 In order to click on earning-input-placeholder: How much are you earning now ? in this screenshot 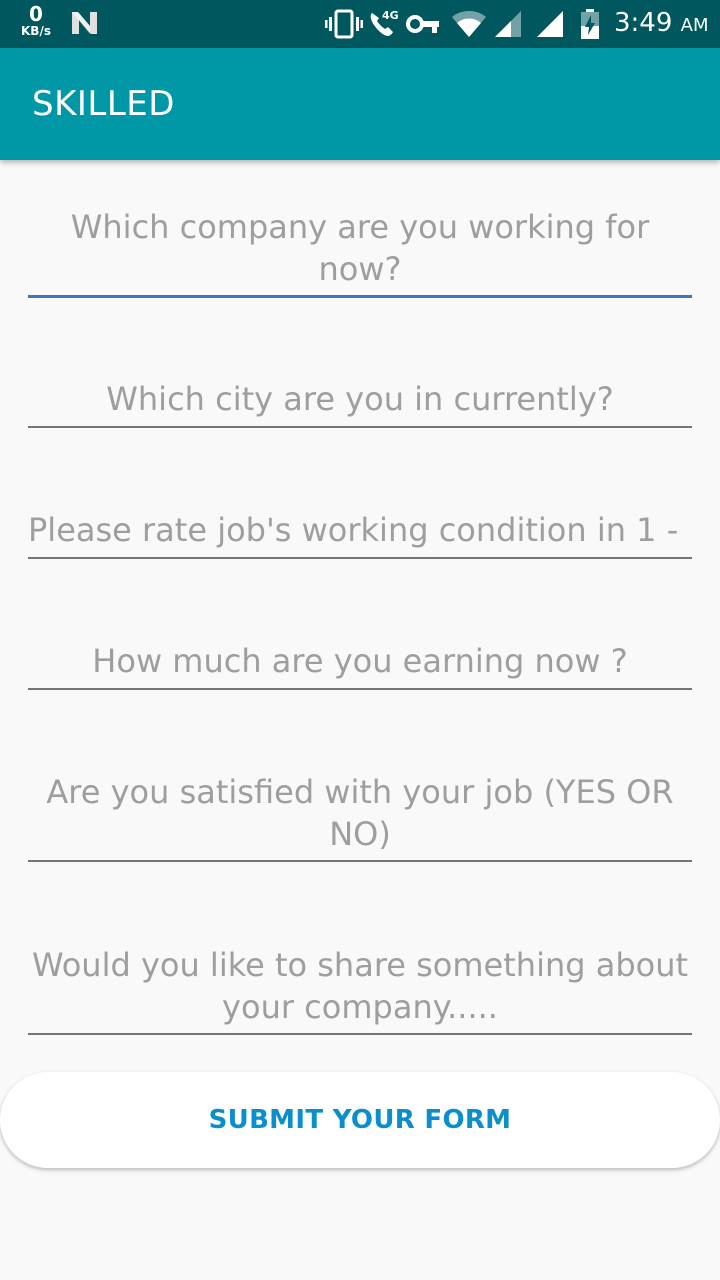, I will do `click(360, 661)`.